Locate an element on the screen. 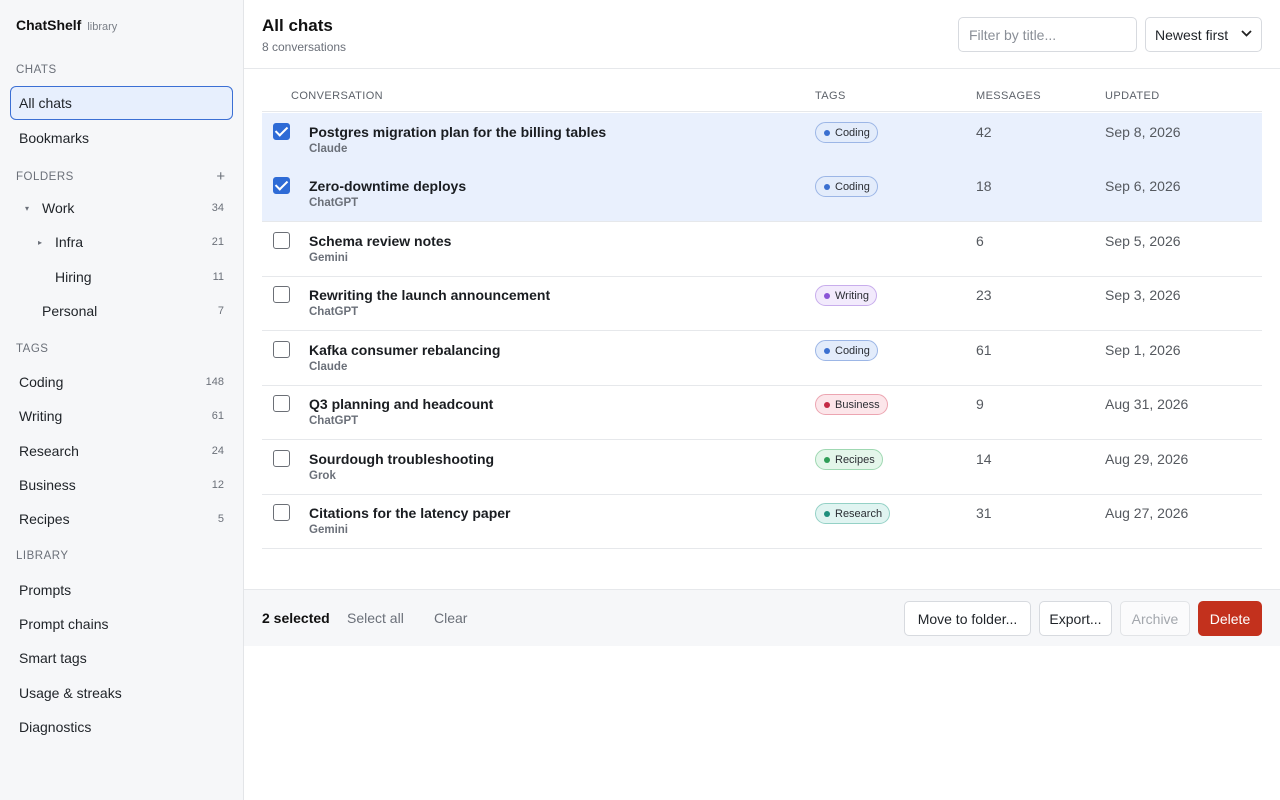  clear-selection-button: Clear is located at coordinates (450, 618).